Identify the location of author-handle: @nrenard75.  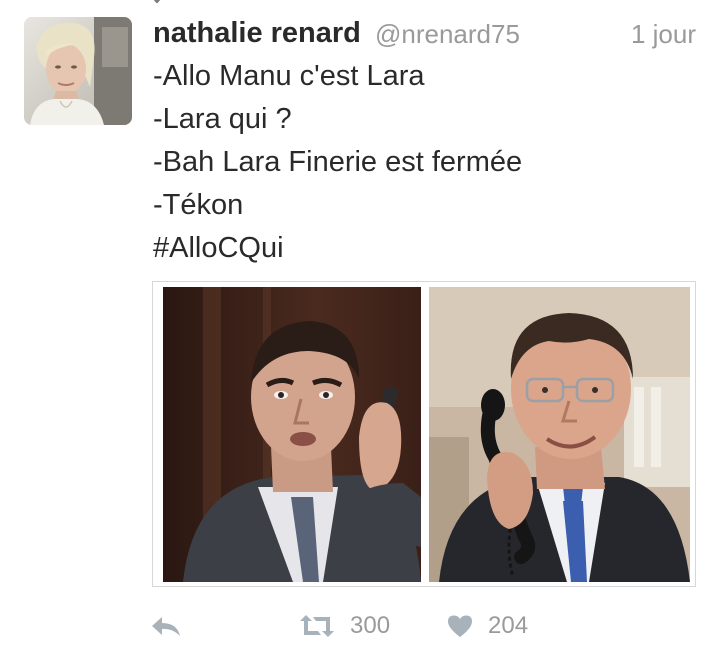
(447, 34).